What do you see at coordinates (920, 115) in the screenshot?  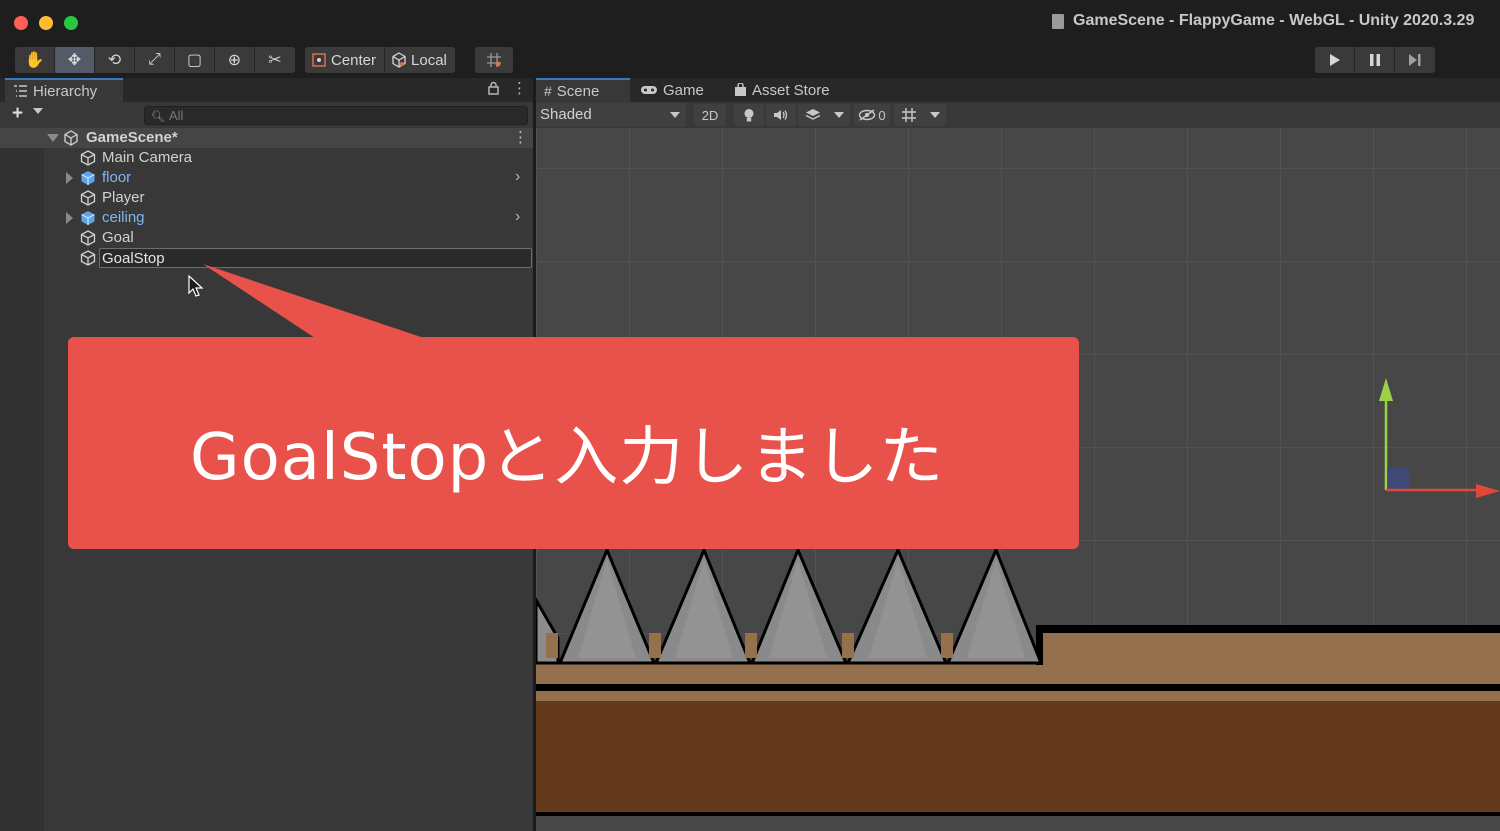 I see `grid-dropdown` at bounding box center [920, 115].